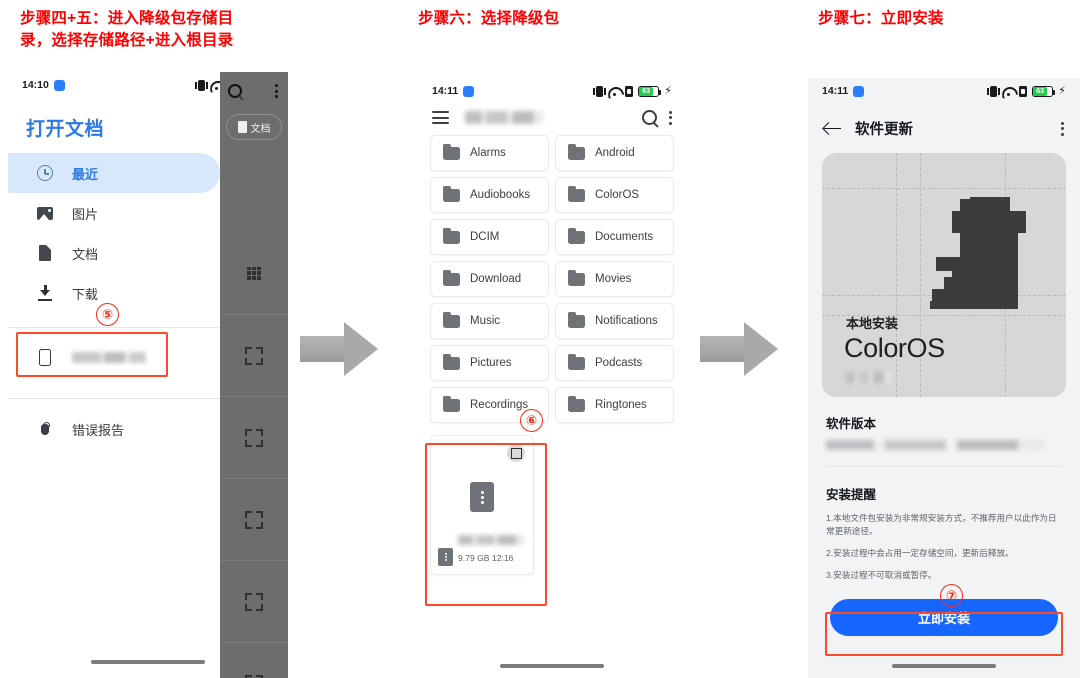 The image size is (1080, 678). What do you see at coordinates (45, 357) in the screenshot?
I see `phone-icon` at bounding box center [45, 357].